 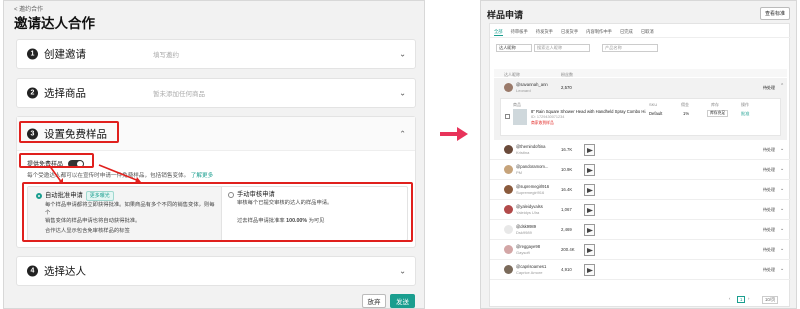 What do you see at coordinates (640, 211) in the screenshot?
I see `request-row: @yaleidyvalss Yaleidys Ulra 1,067 待处理 ⌄` at bounding box center [640, 211].